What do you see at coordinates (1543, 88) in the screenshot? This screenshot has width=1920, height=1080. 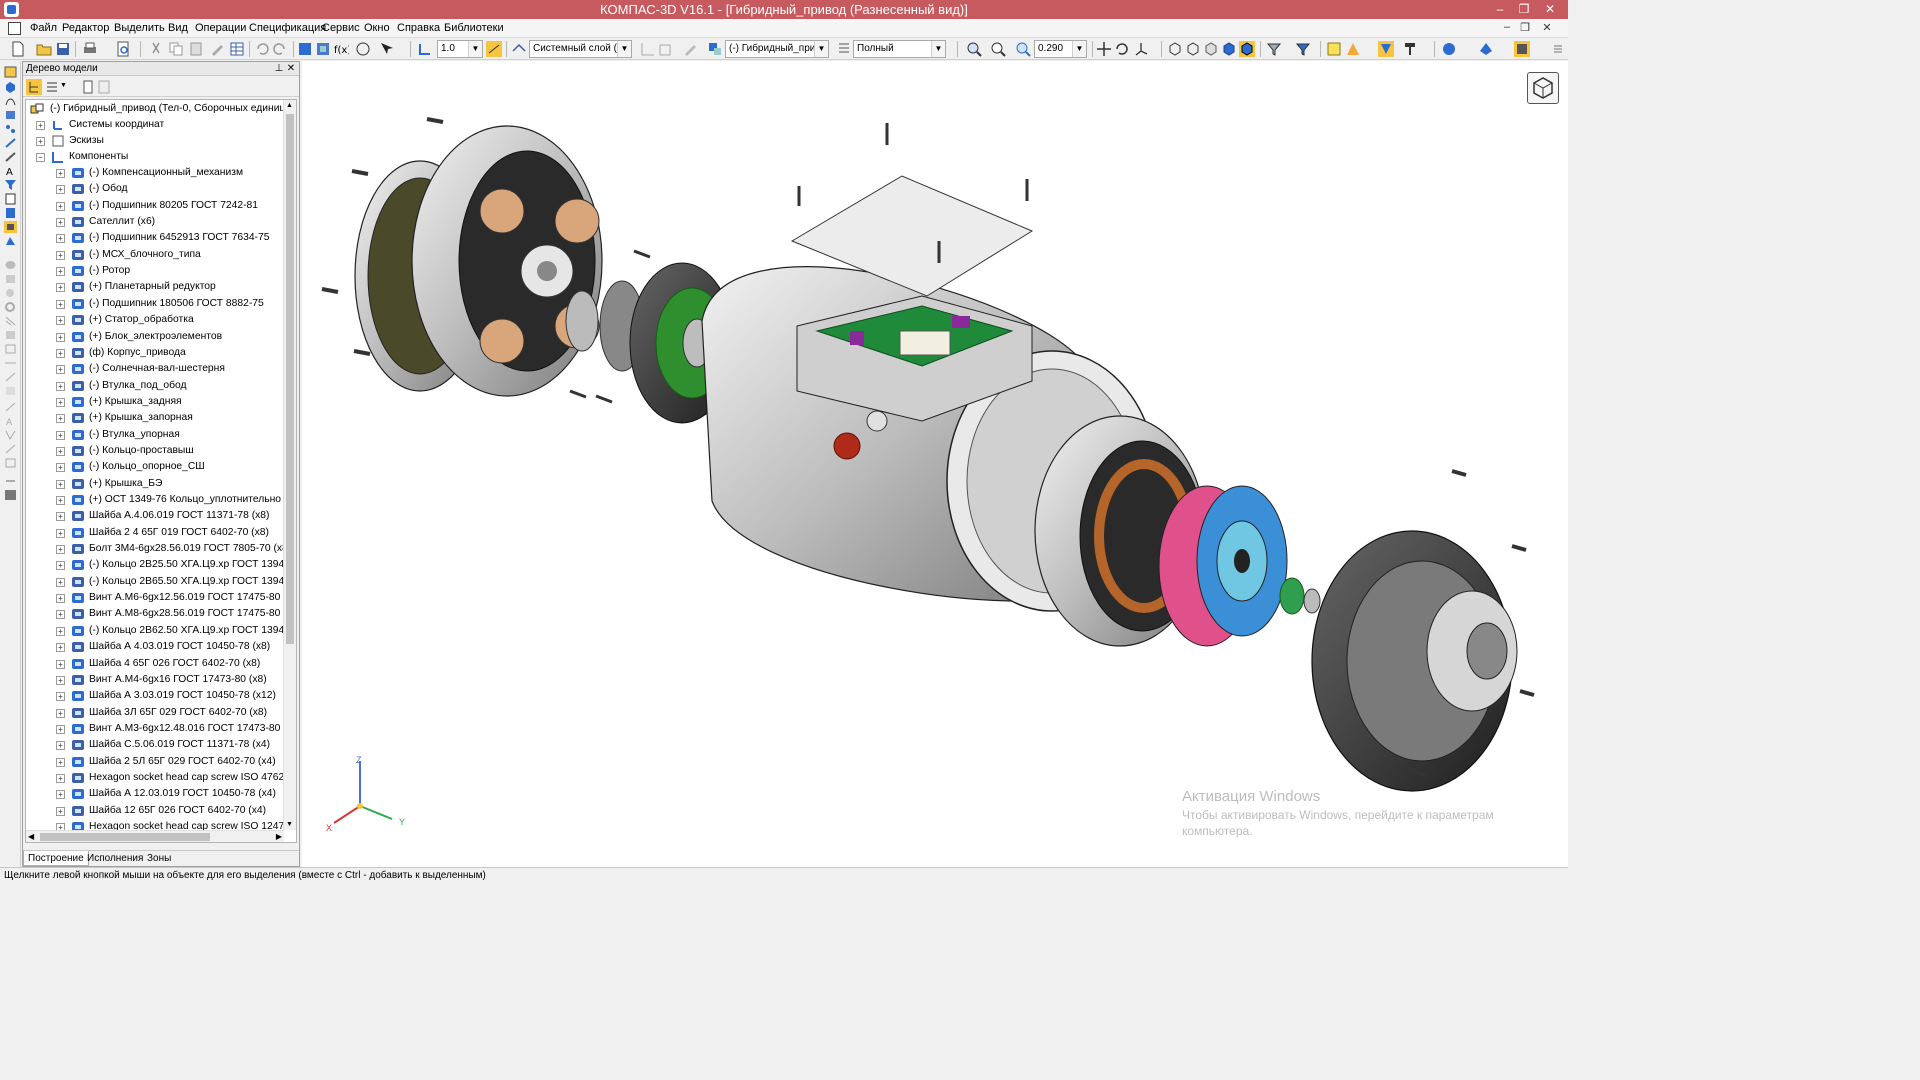 I see `view-orientation-button` at bounding box center [1543, 88].